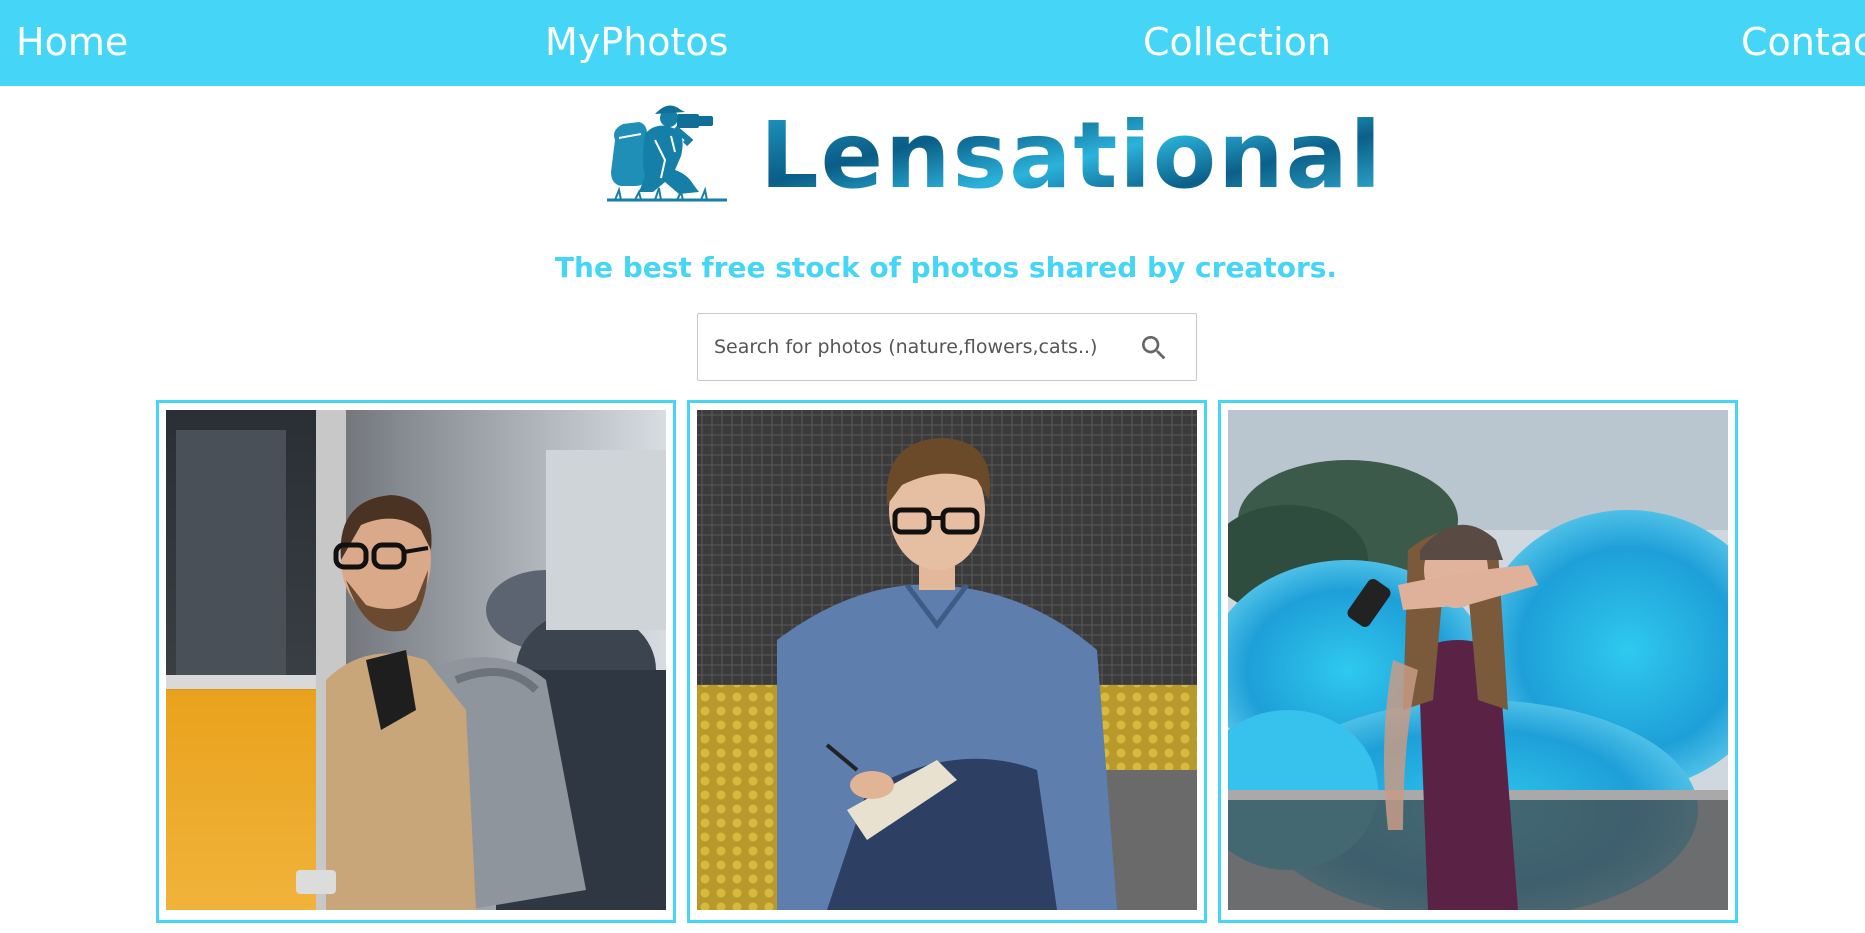 This screenshot has width=1865, height=933. I want to click on search-bar, so click(947, 347).